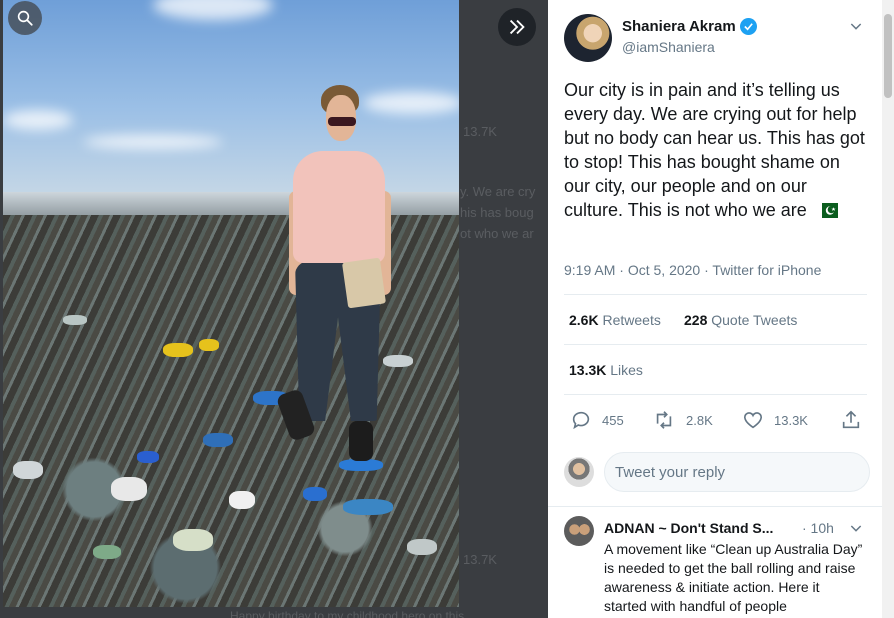 Image resolution: width=894 pixels, height=618 pixels. Describe the element at coordinates (613, 420) in the screenshot. I see `reply-count: 455` at that location.